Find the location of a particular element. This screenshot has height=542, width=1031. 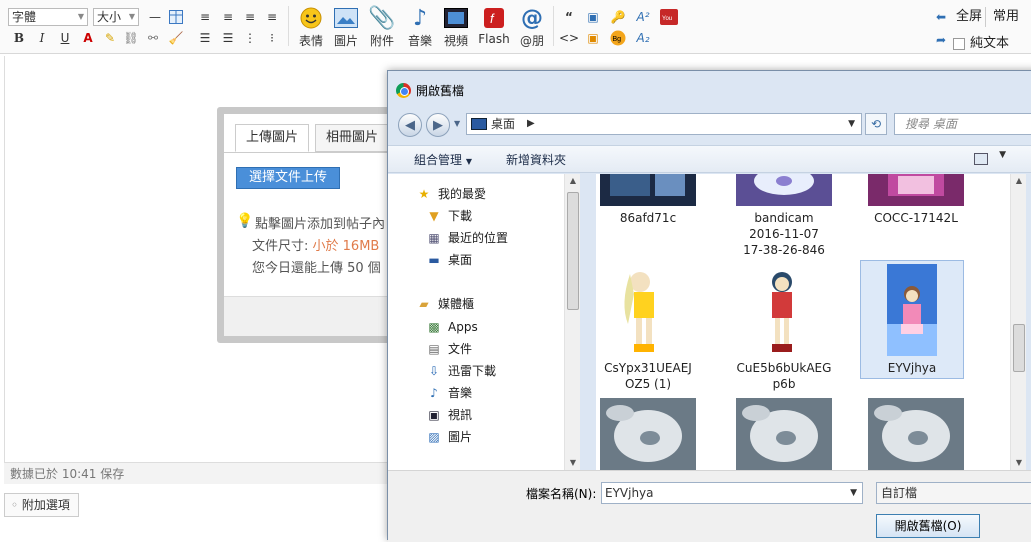

choose-file-button: 選擇文件上传 is located at coordinates (288, 178).